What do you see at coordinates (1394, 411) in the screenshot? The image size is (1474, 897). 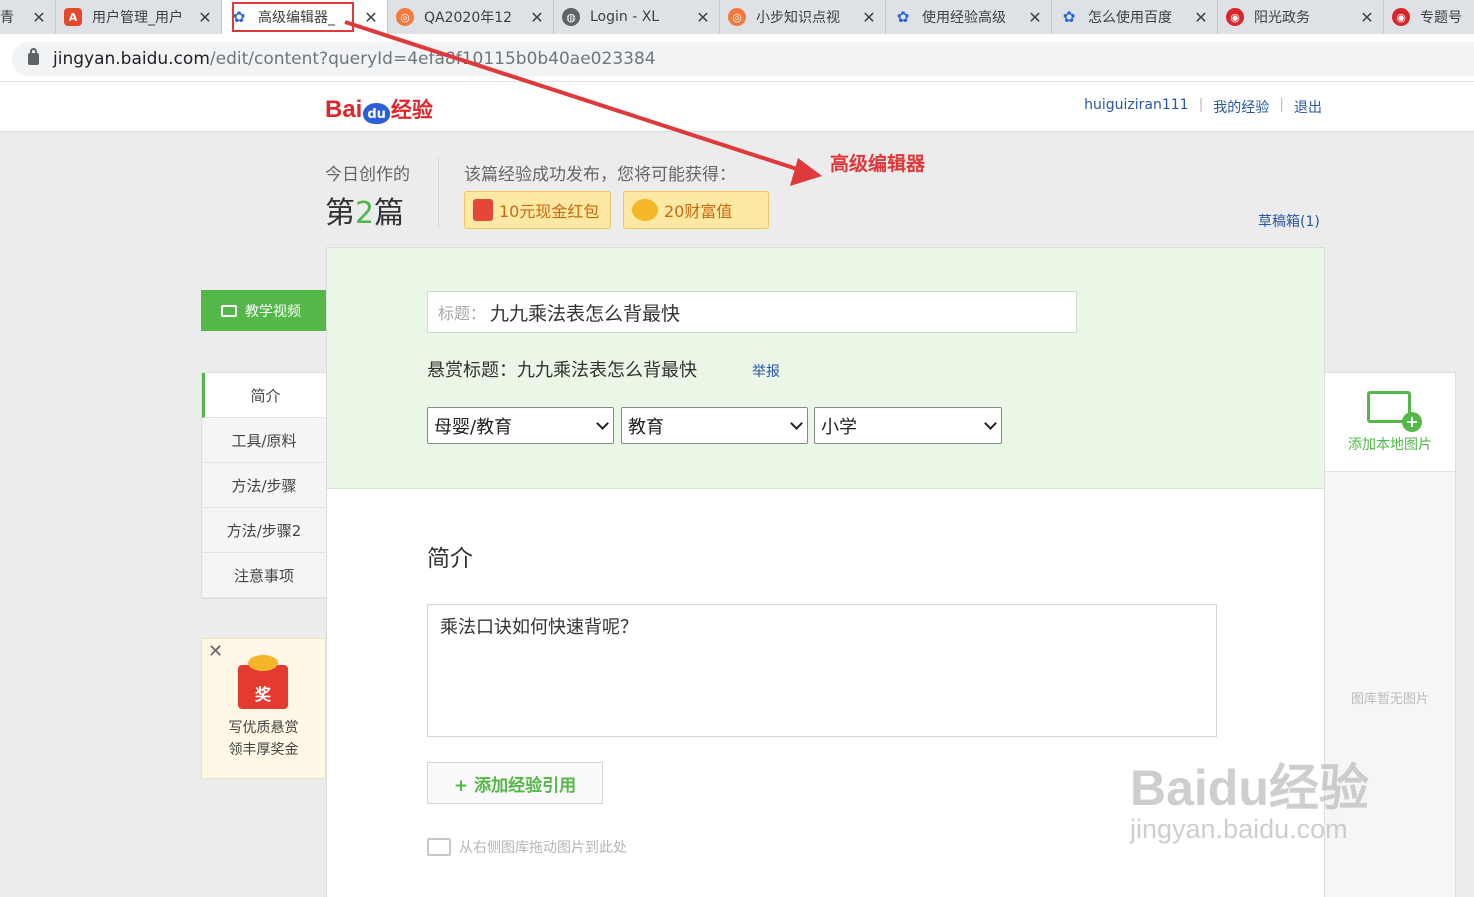 I see `add-image-icon` at bounding box center [1394, 411].